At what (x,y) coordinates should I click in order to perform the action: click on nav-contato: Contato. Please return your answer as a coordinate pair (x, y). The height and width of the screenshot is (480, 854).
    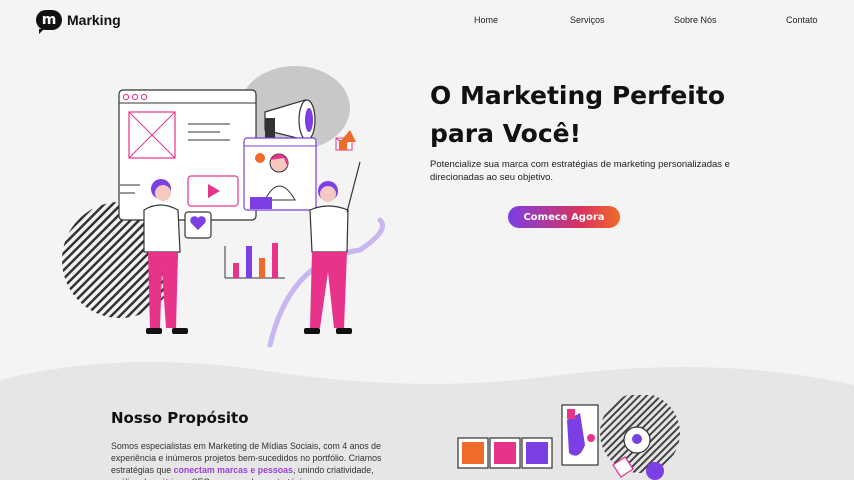
    Looking at the image, I should click on (802, 20).